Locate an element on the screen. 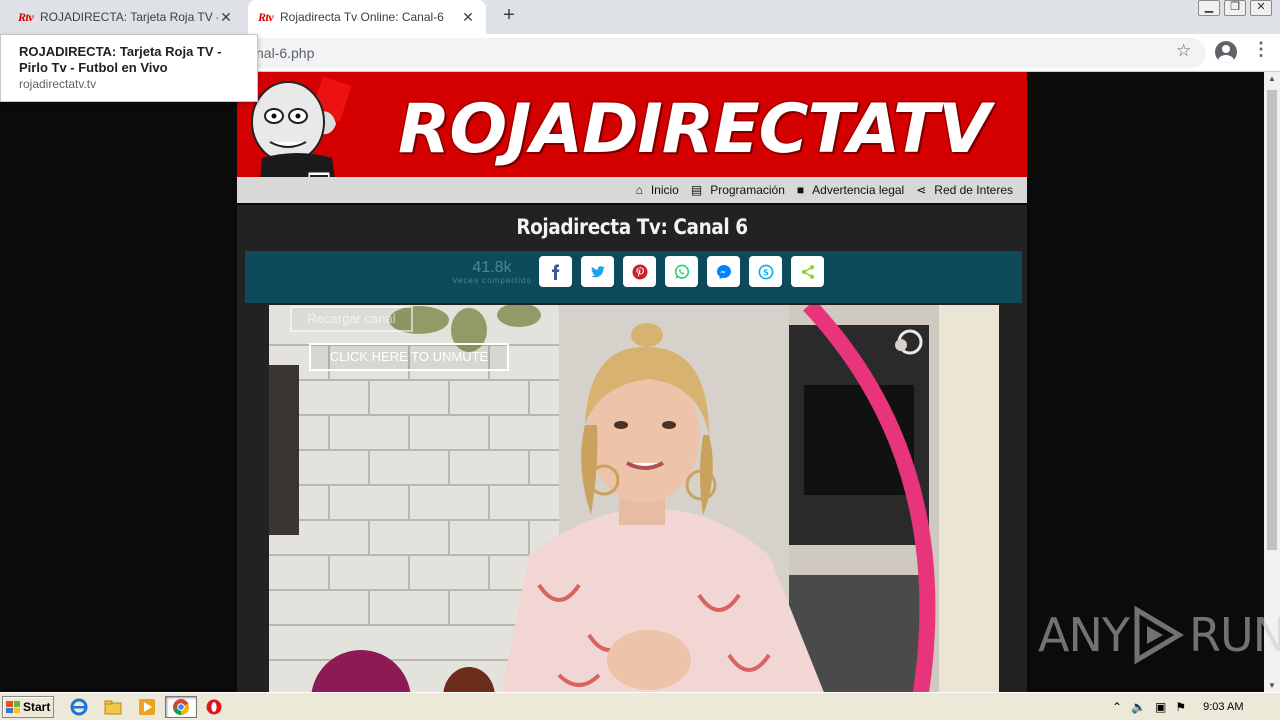 Image resolution: width=1280 pixels, height=720 pixels. address-bar: nal-6.php is located at coordinates (713, 53).